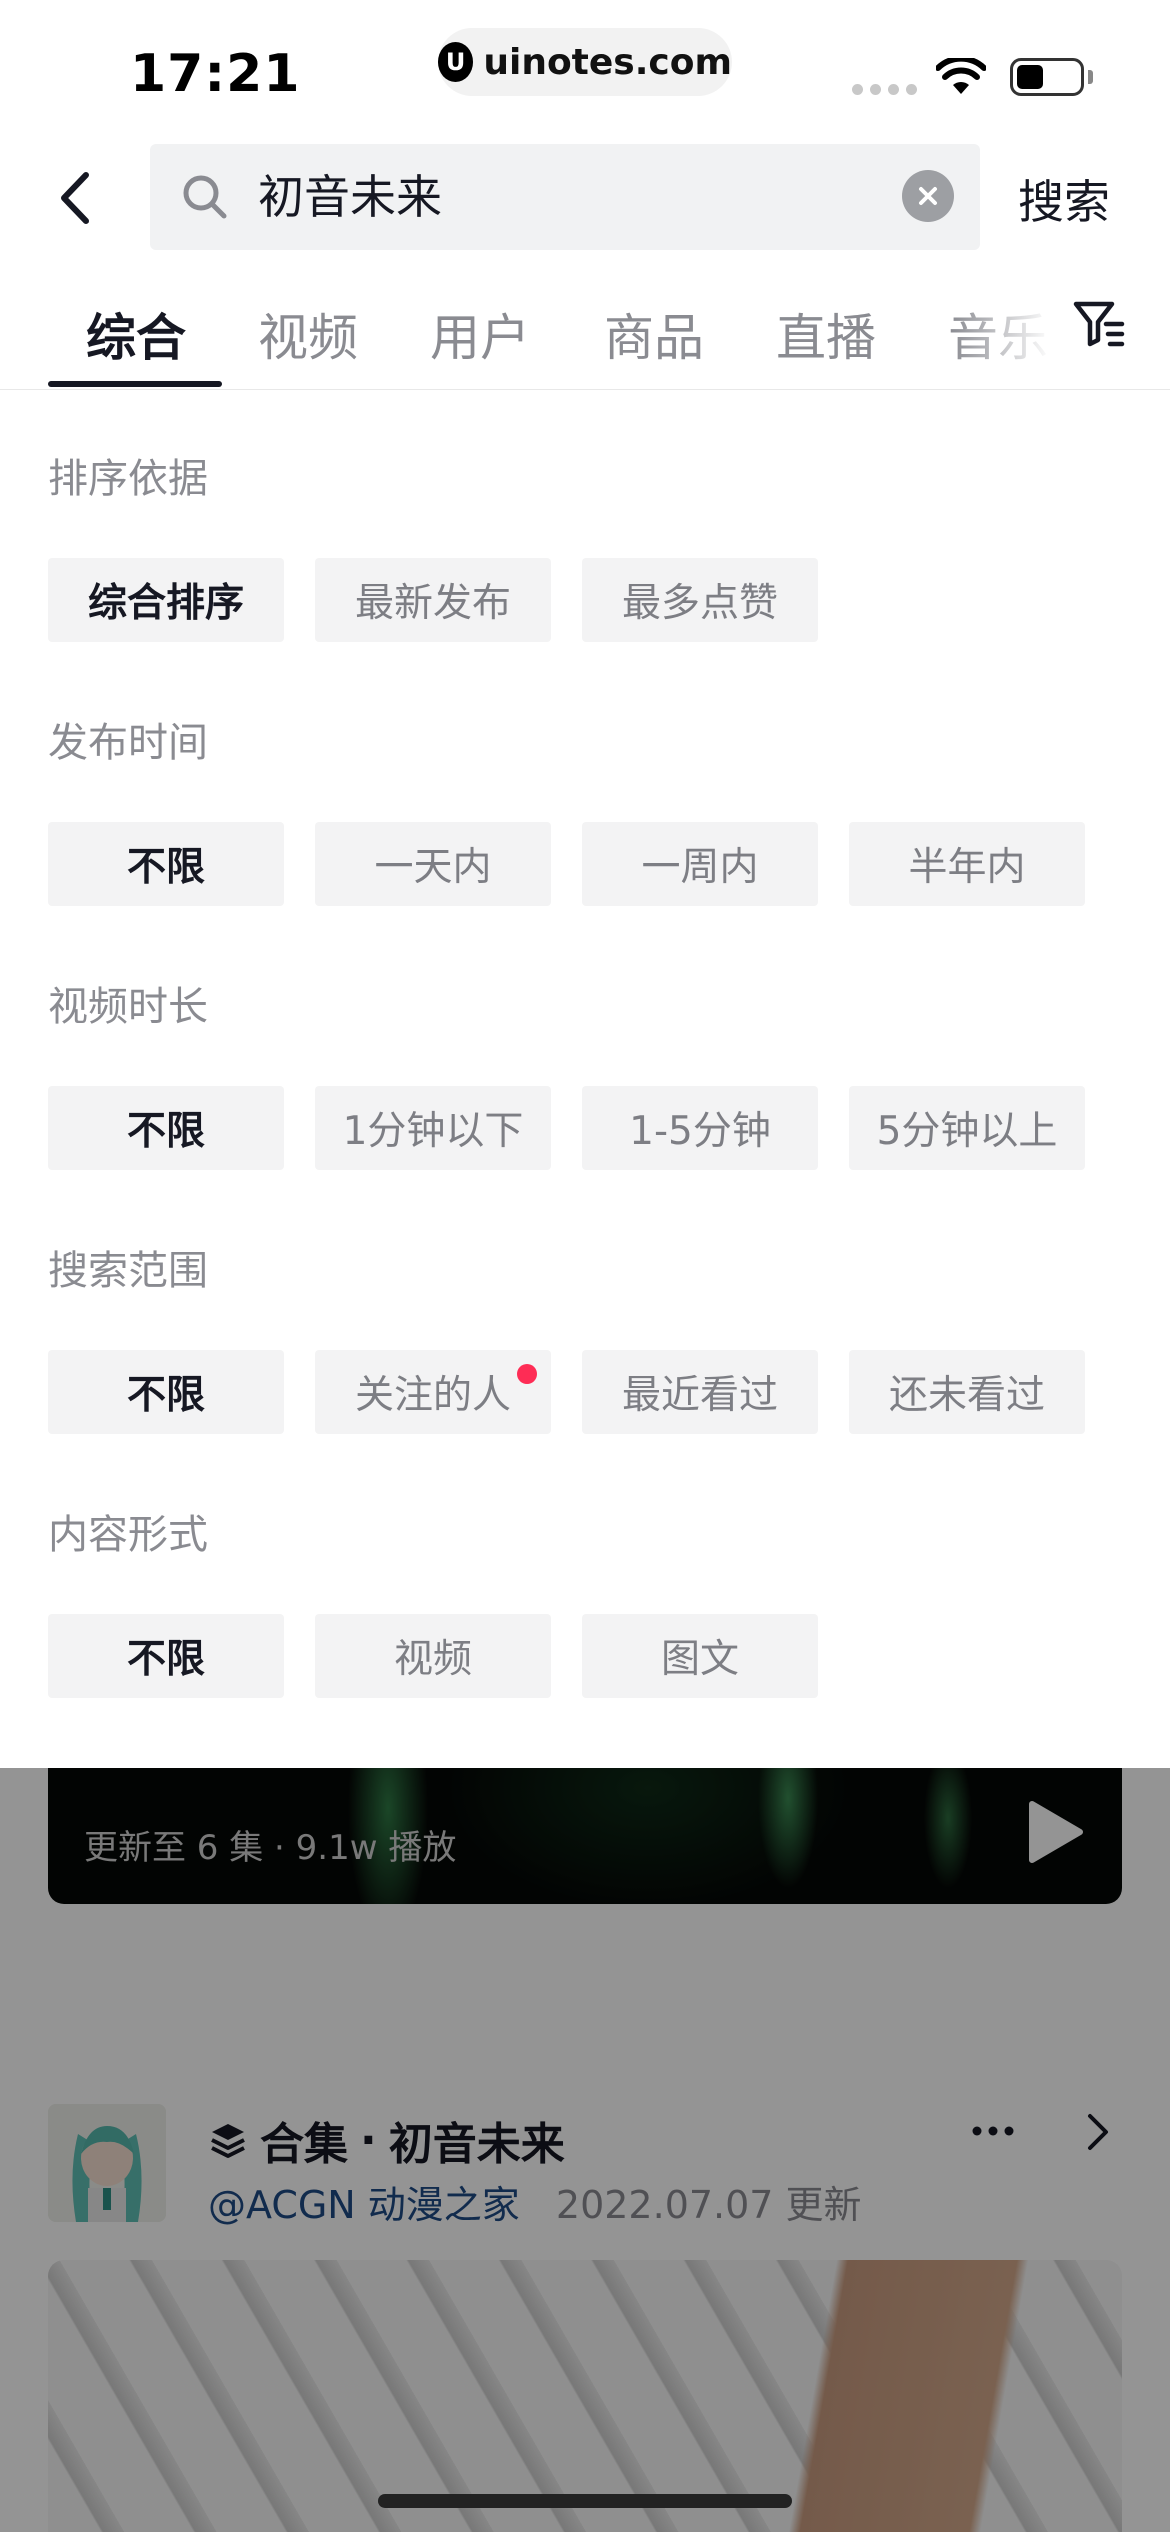 The image size is (1170, 2532). What do you see at coordinates (700, 600) in the screenshot?
I see `option-sort-most-liked: 最多点赞` at bounding box center [700, 600].